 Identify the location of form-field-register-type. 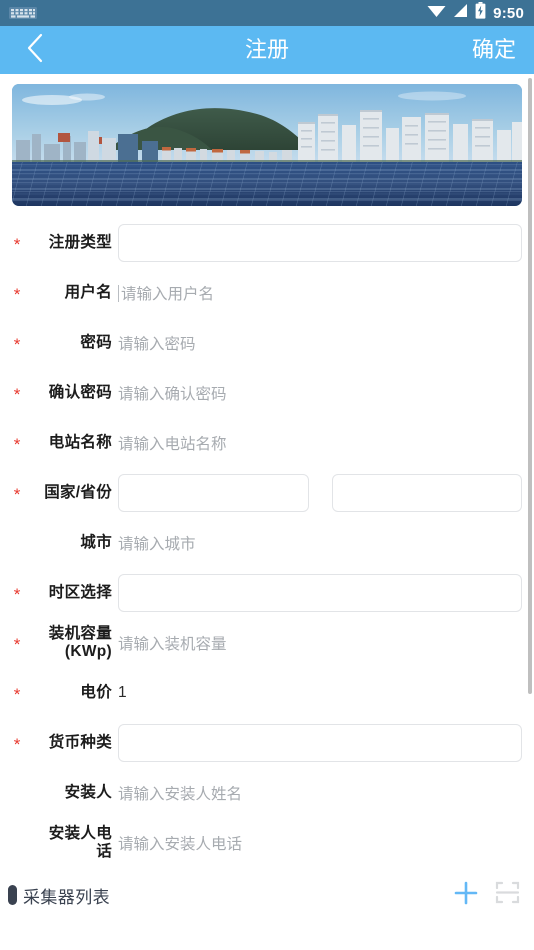
(317, 243).